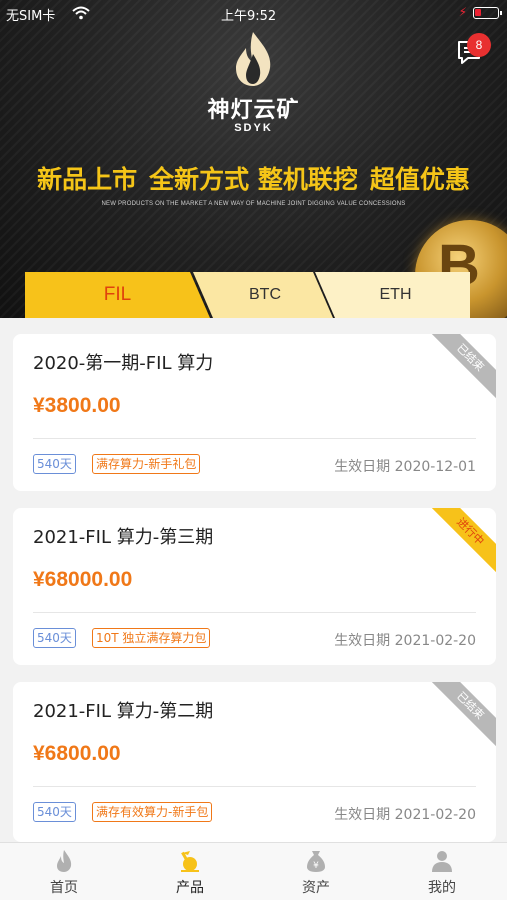 The image size is (507, 900). I want to click on flame-logo-icon, so click(253, 59).